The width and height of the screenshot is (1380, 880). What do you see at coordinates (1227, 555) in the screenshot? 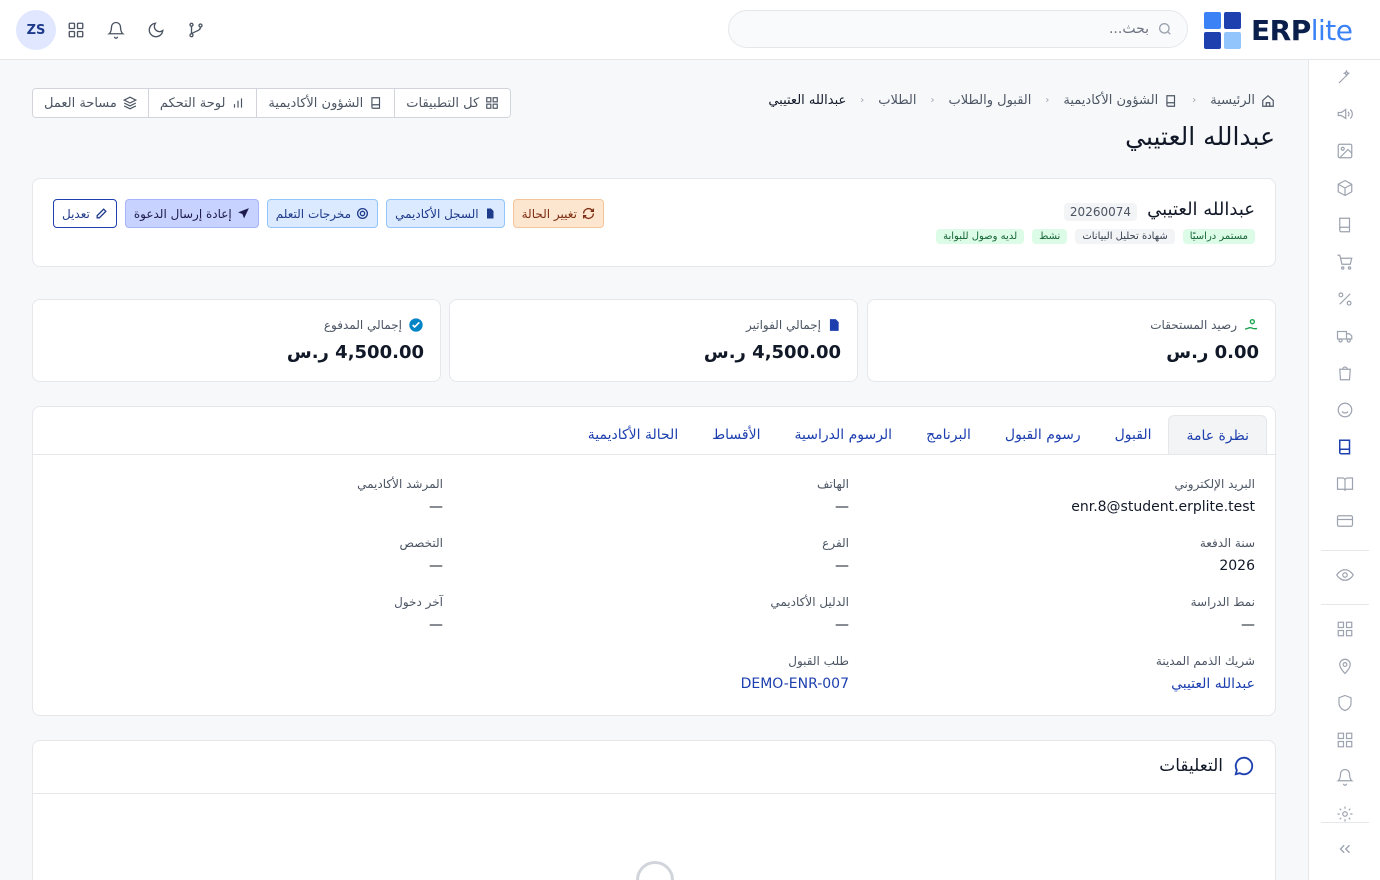
I see `field-cohort-year: سنة الدفعة 2026` at bounding box center [1227, 555].